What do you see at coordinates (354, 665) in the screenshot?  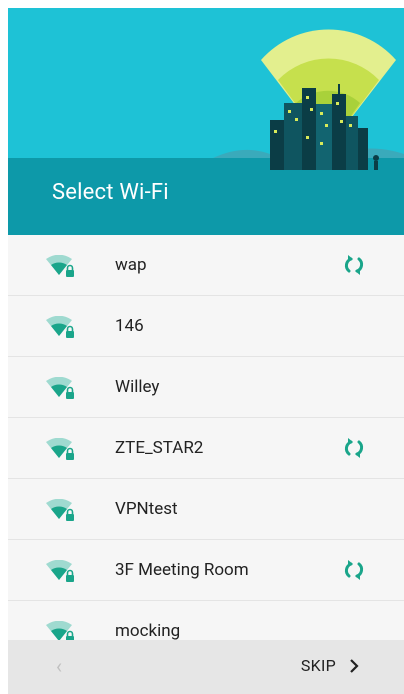 I see `chevron-right-icon` at bounding box center [354, 665].